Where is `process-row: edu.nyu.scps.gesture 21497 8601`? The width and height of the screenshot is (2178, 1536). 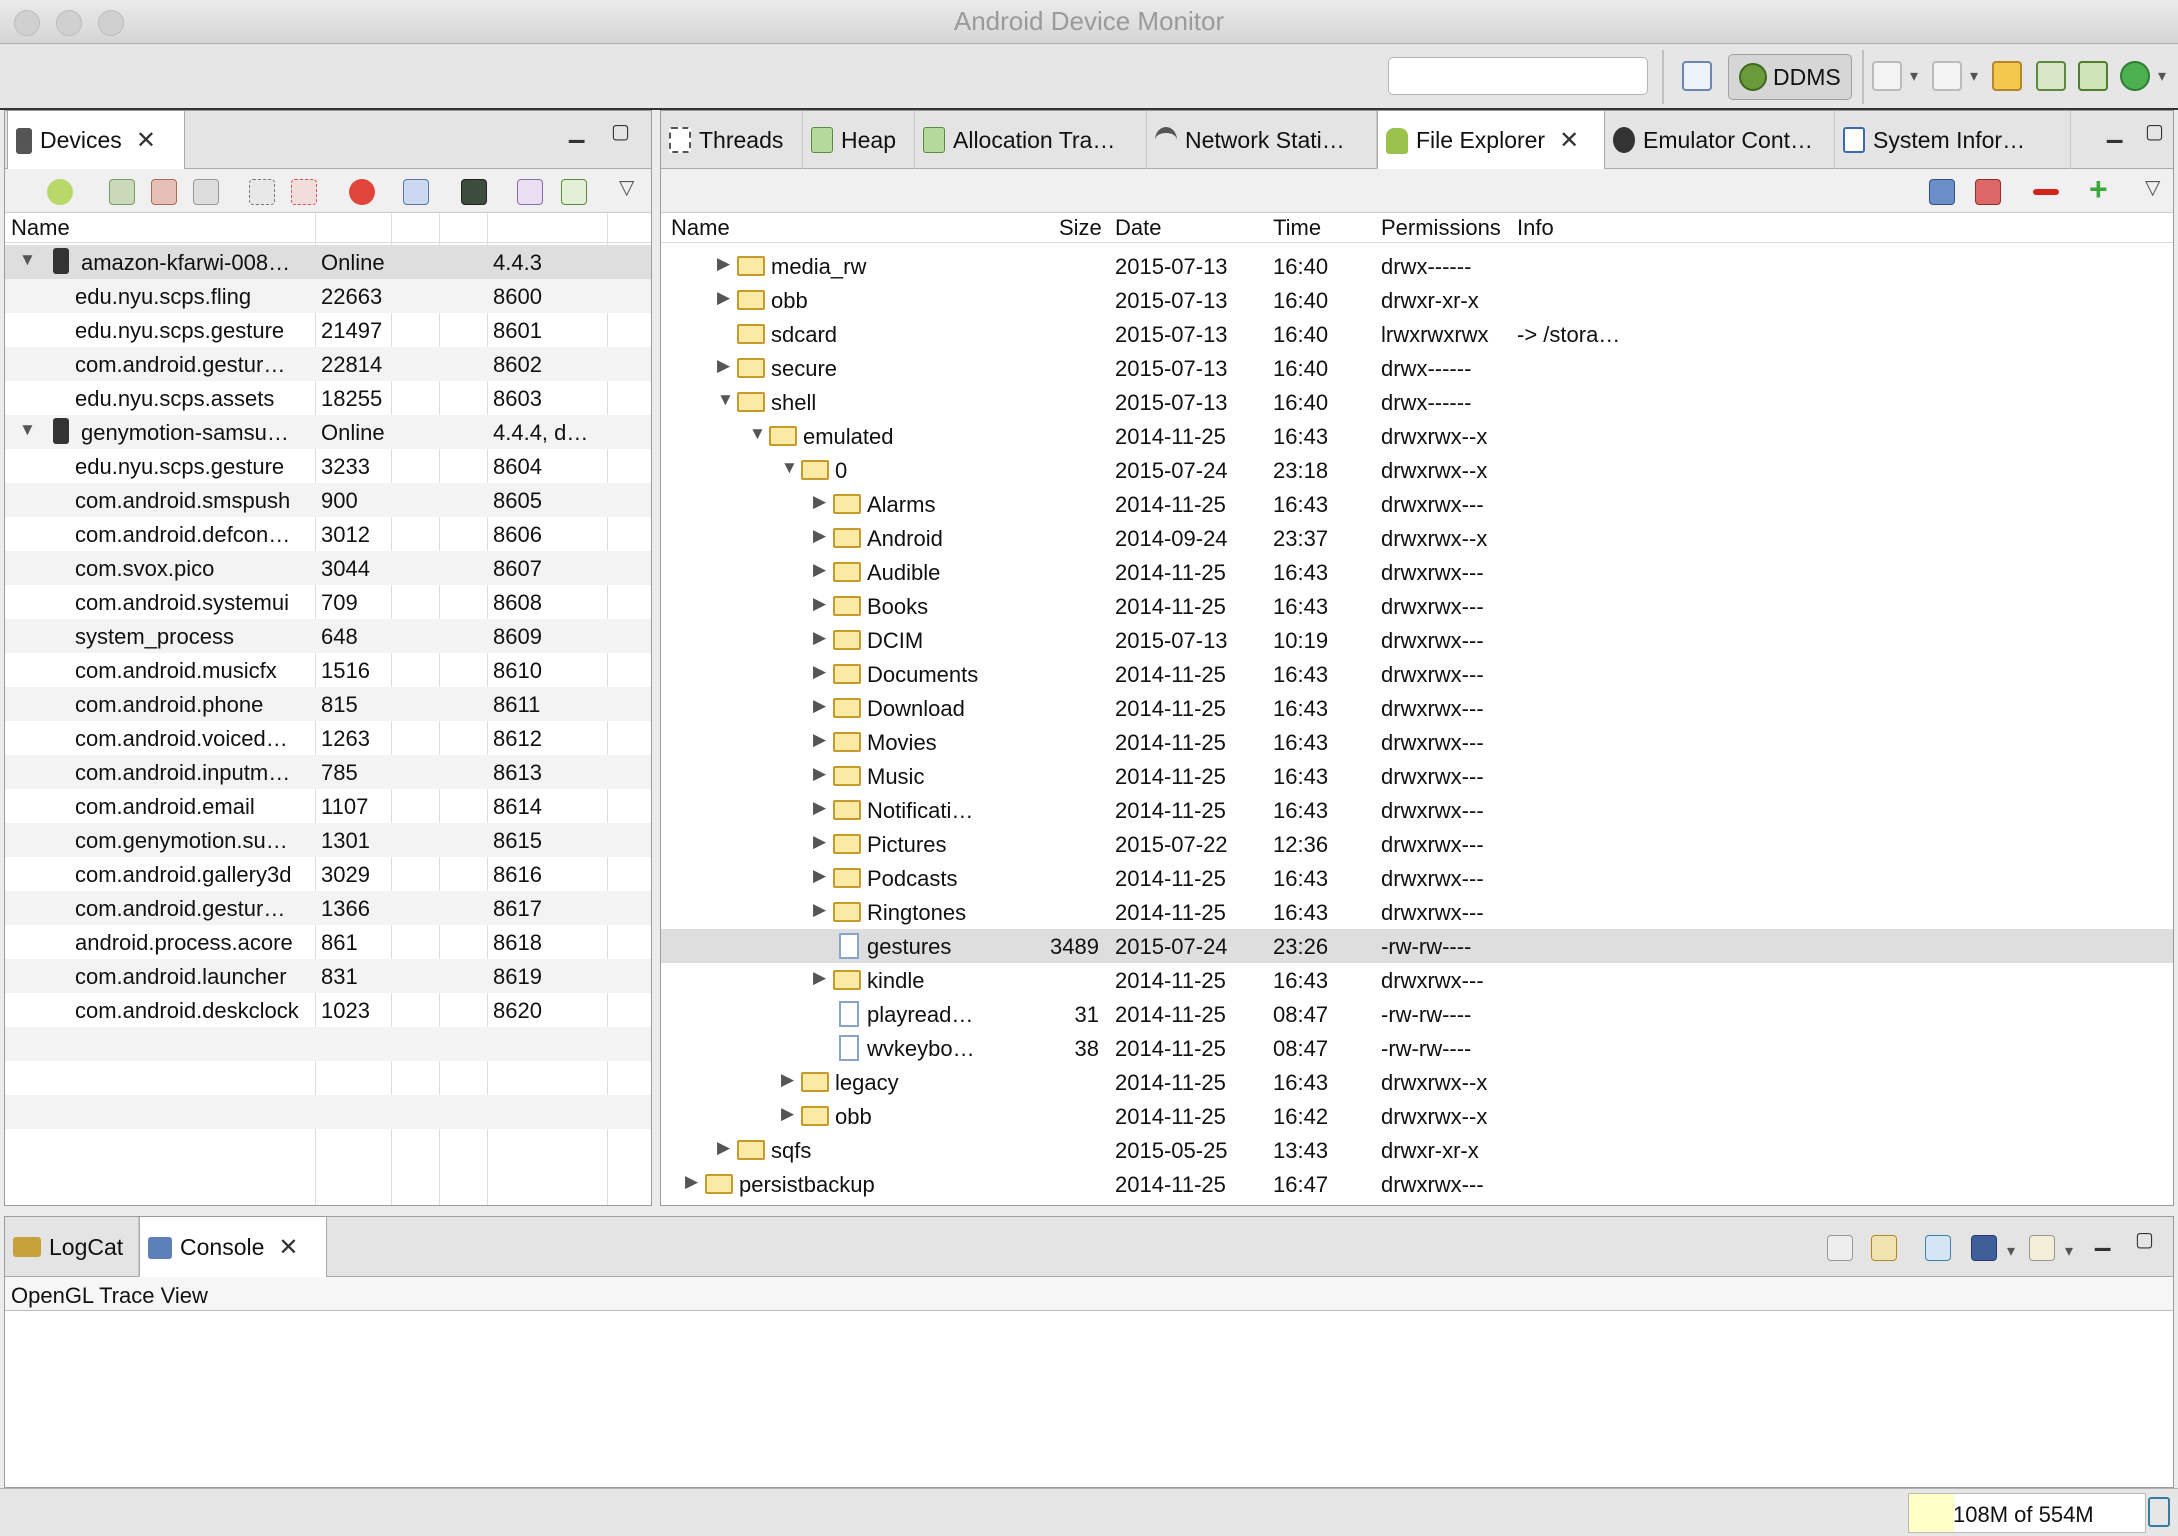 process-row: edu.nyu.scps.gesture 21497 8601 is located at coordinates (328, 330).